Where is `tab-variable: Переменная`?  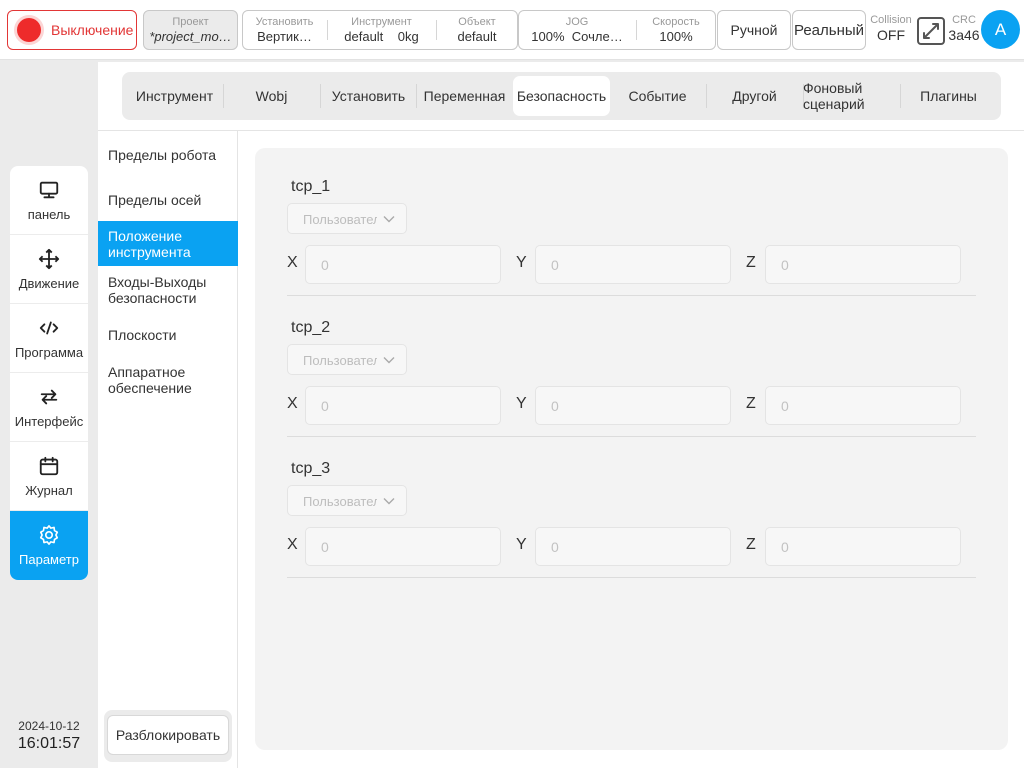 tab-variable: Переменная is located at coordinates (464, 96).